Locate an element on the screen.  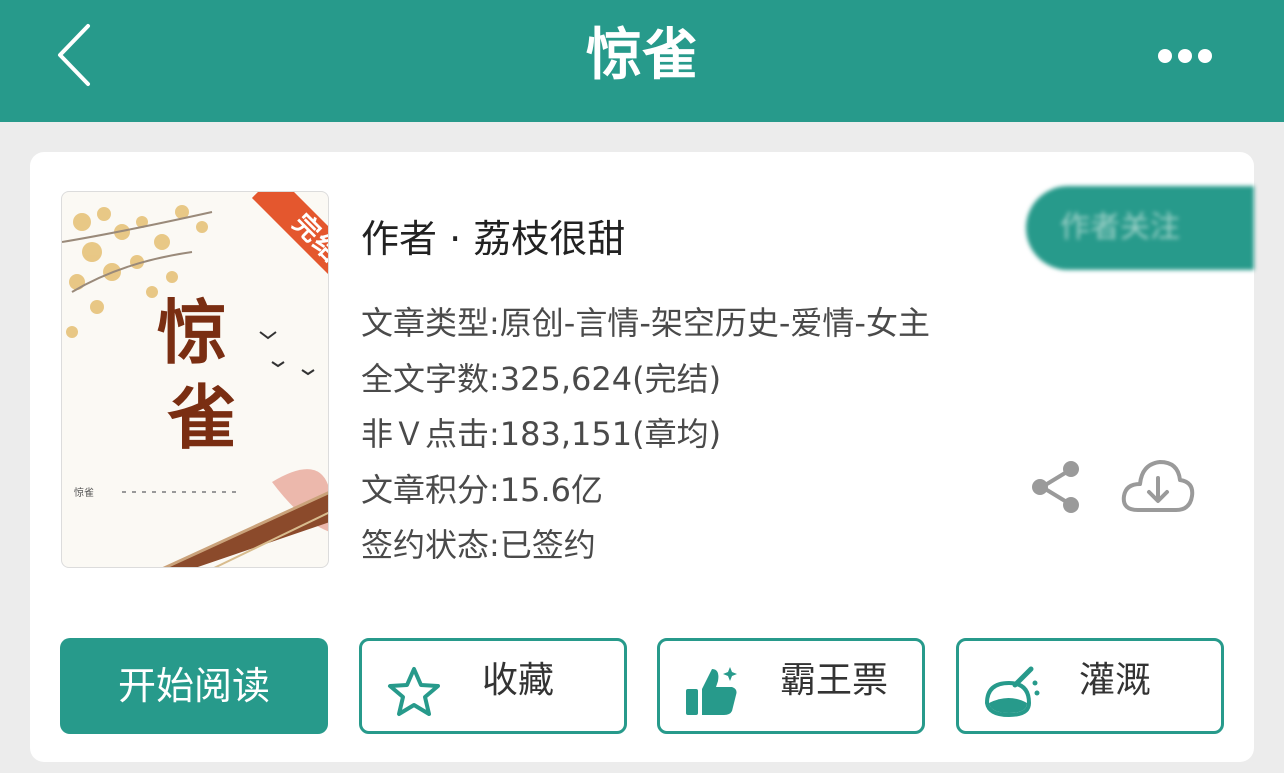
share-button is located at coordinates (1056, 487).